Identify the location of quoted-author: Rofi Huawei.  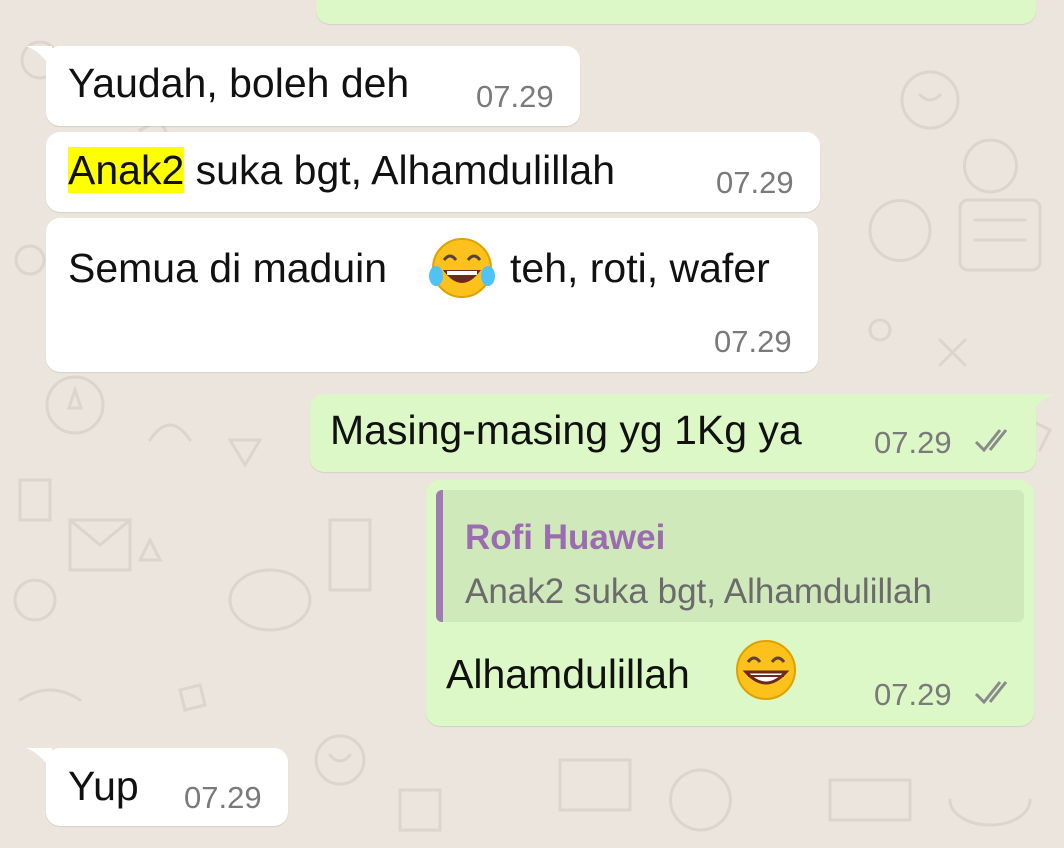
(565, 537).